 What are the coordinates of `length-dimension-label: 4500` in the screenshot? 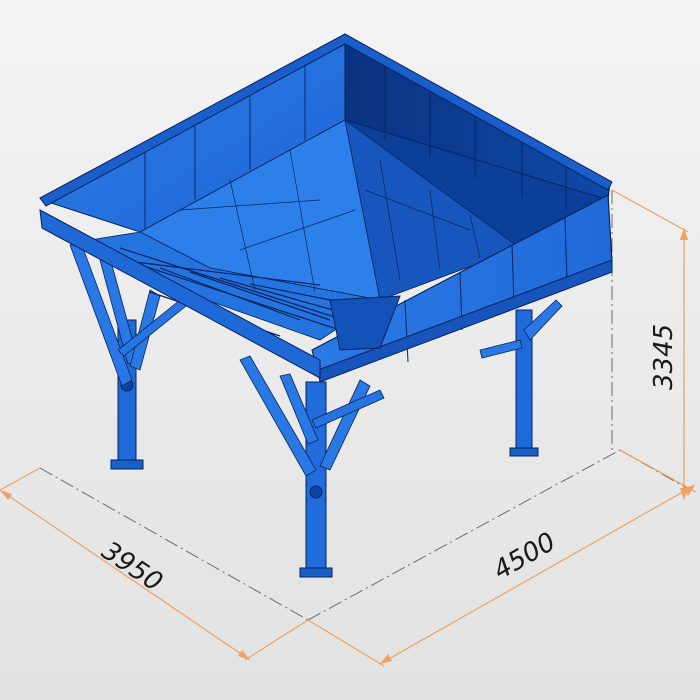 It's located at (525, 556).